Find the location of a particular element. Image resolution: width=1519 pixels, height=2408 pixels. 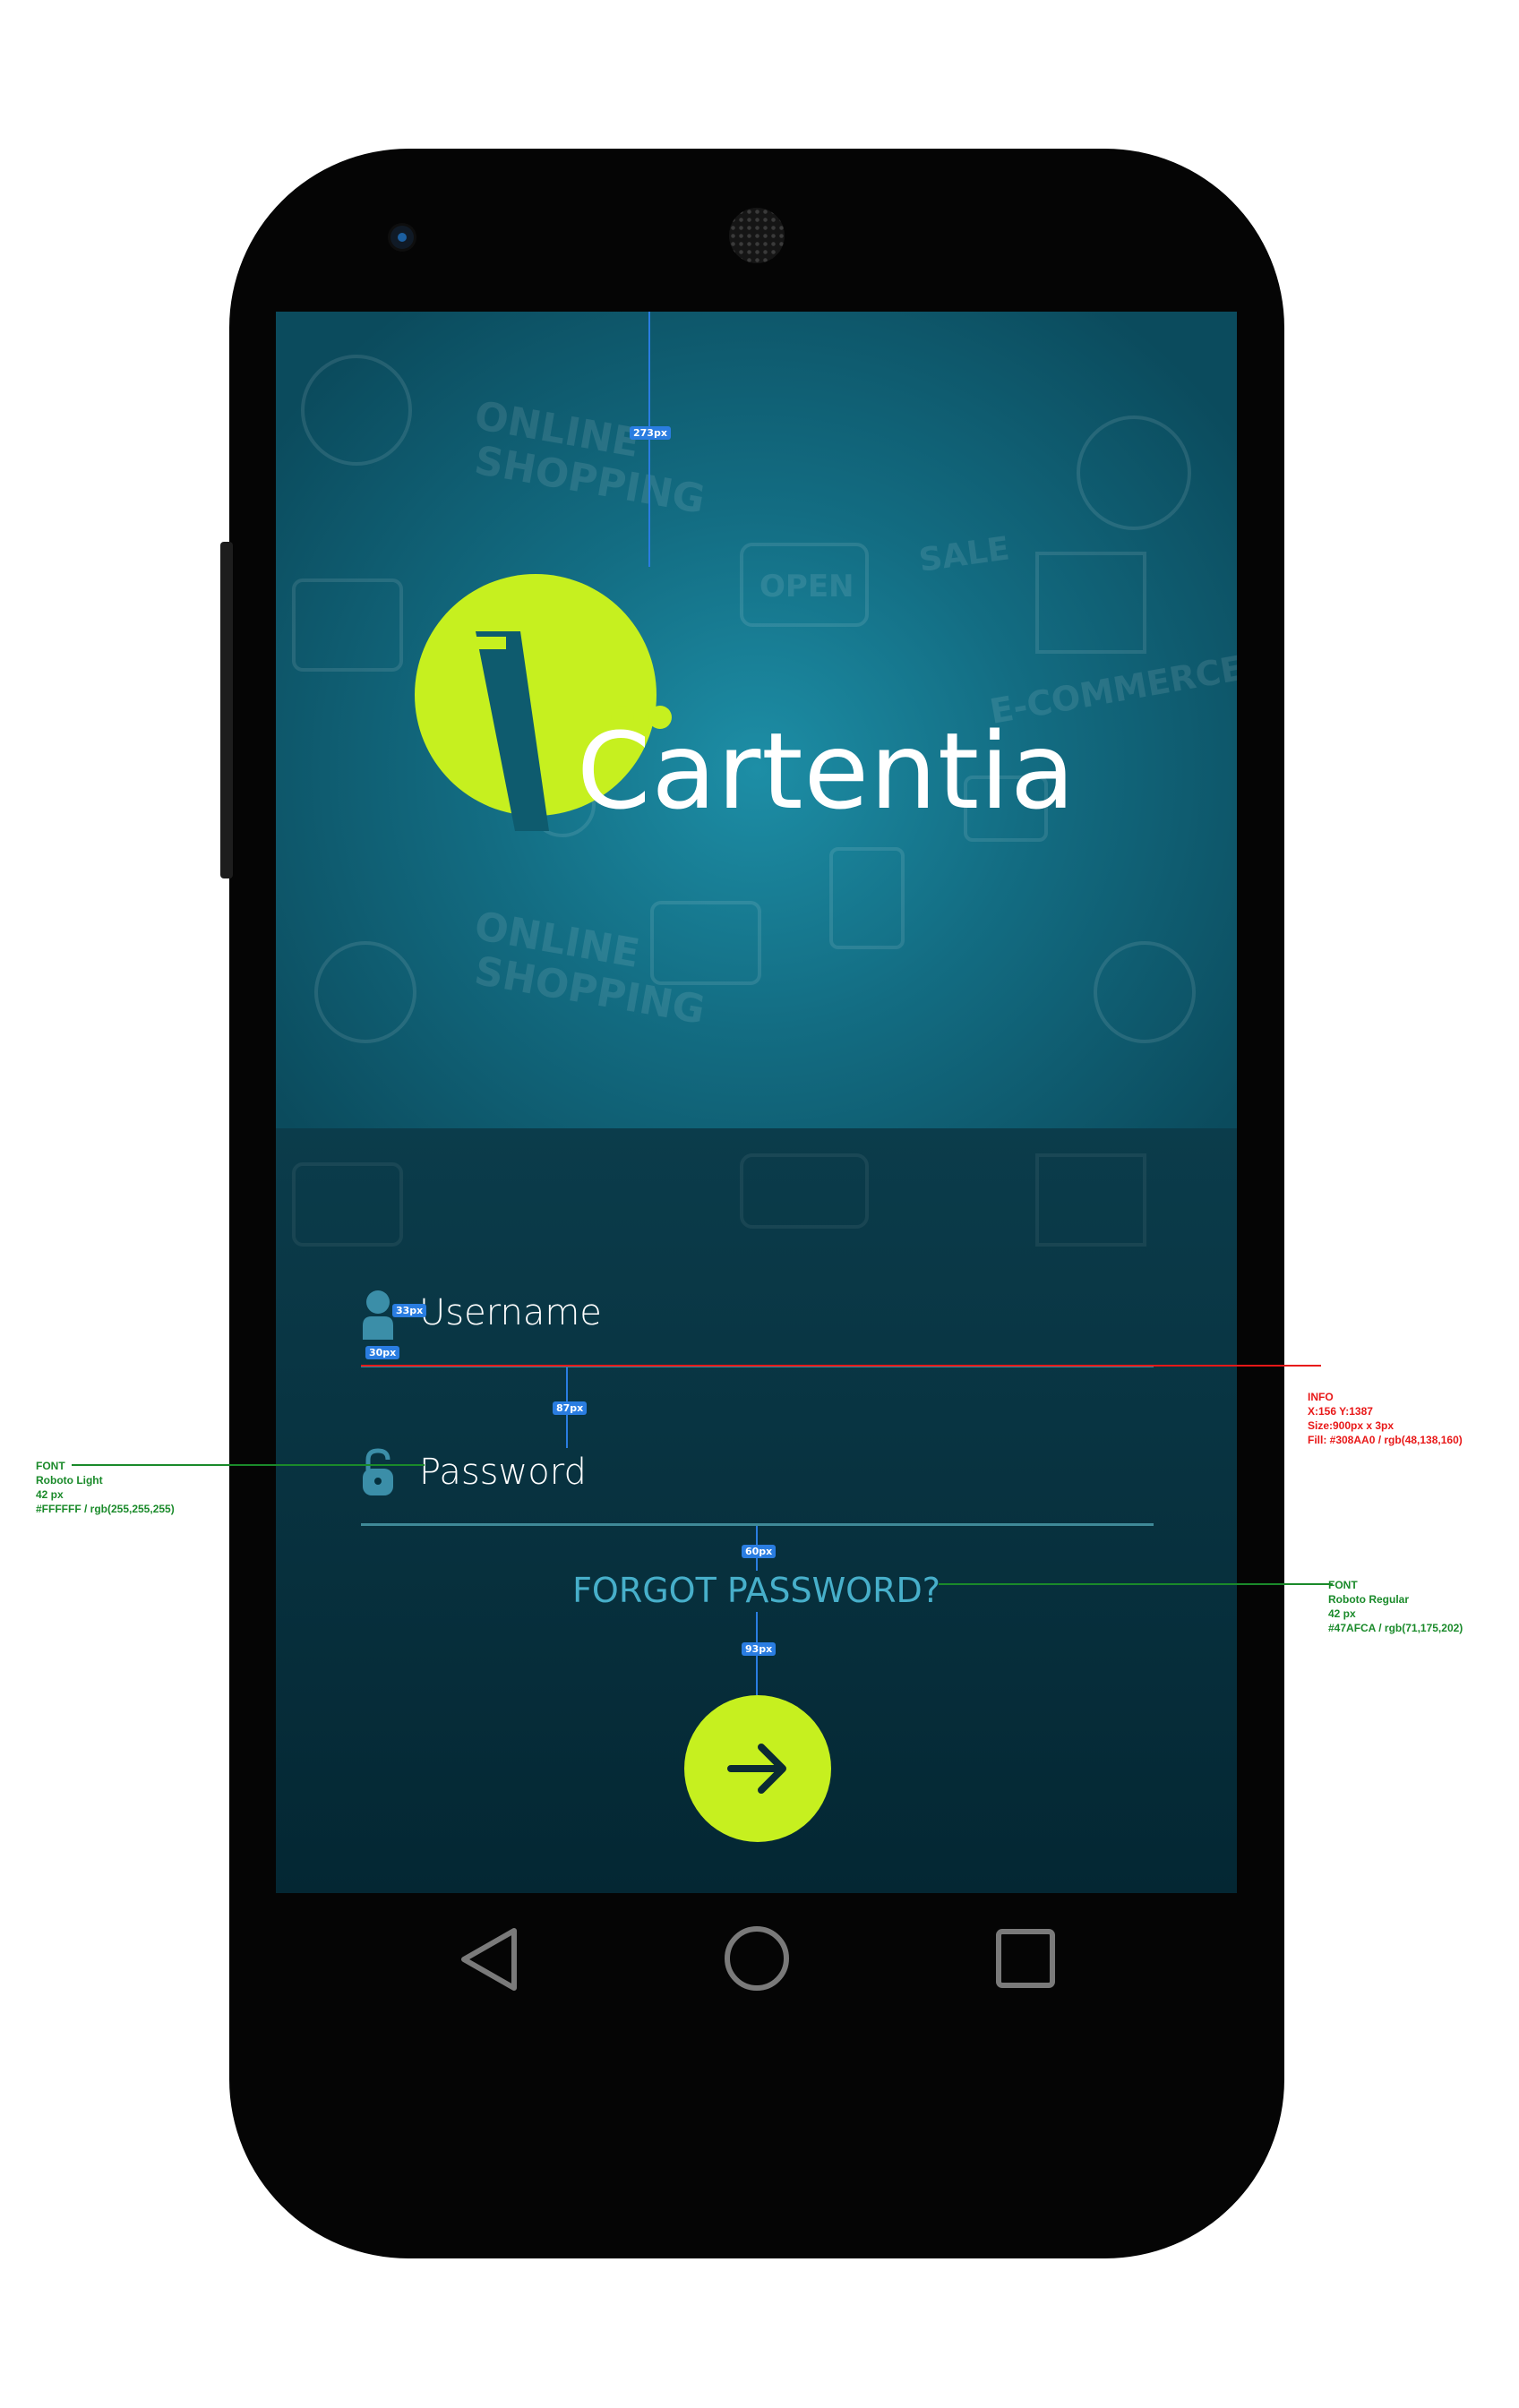

badge-icon-size: 33px is located at coordinates (410, 1310).